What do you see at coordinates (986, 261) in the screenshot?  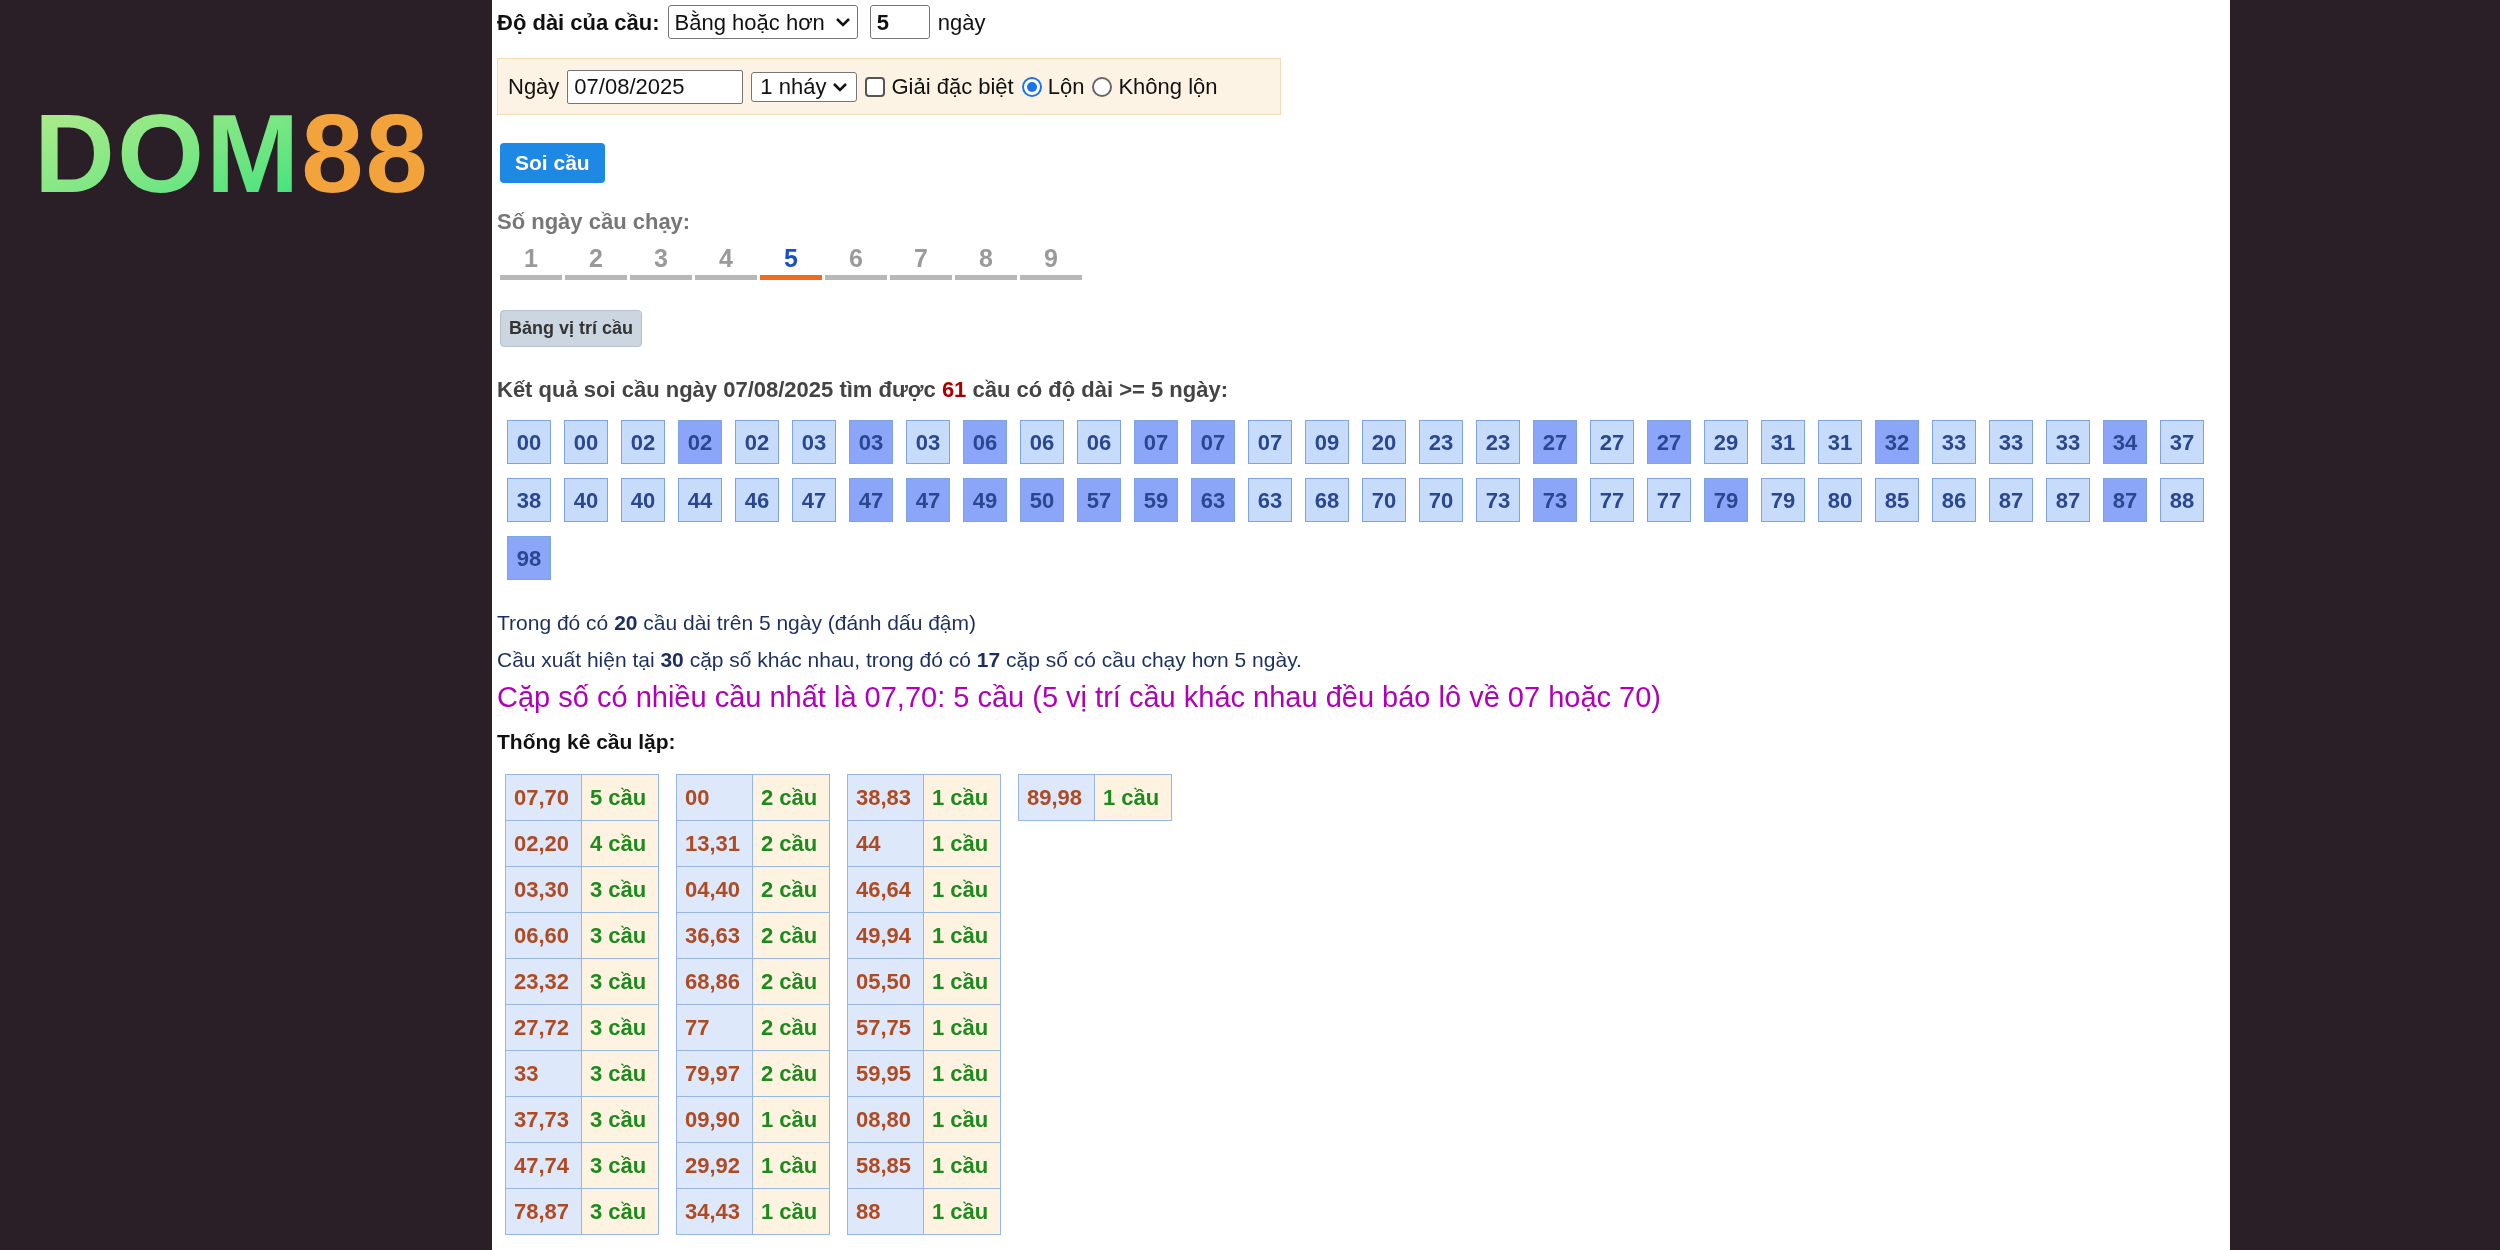 I see `day-tab: 8` at bounding box center [986, 261].